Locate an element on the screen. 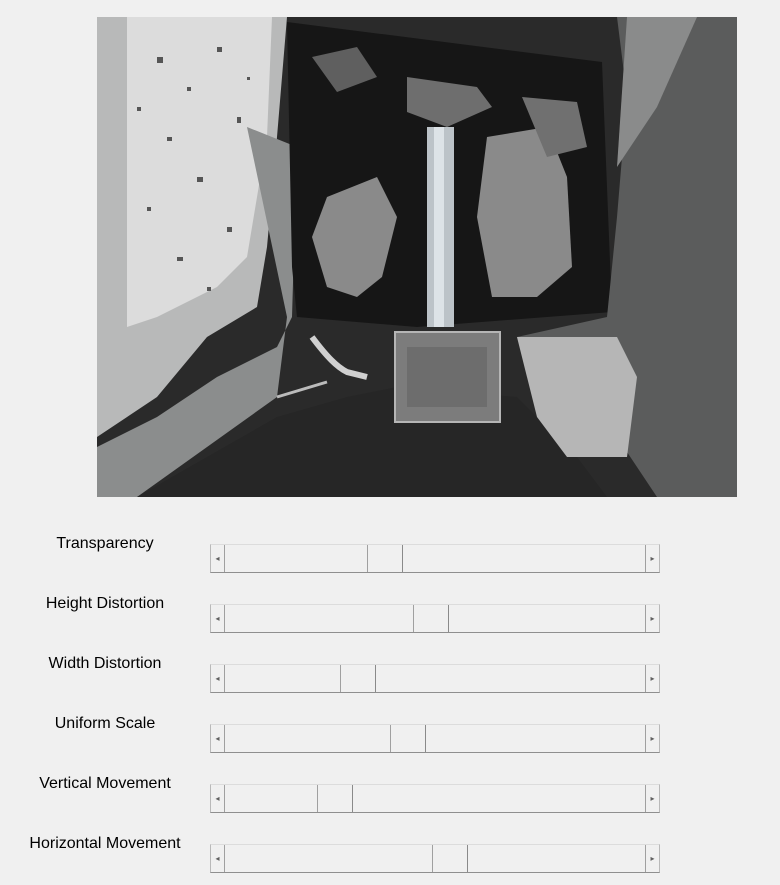 Image resolution: width=780 pixels, height=885 pixels. horizontal-movement-track is located at coordinates (435, 858).